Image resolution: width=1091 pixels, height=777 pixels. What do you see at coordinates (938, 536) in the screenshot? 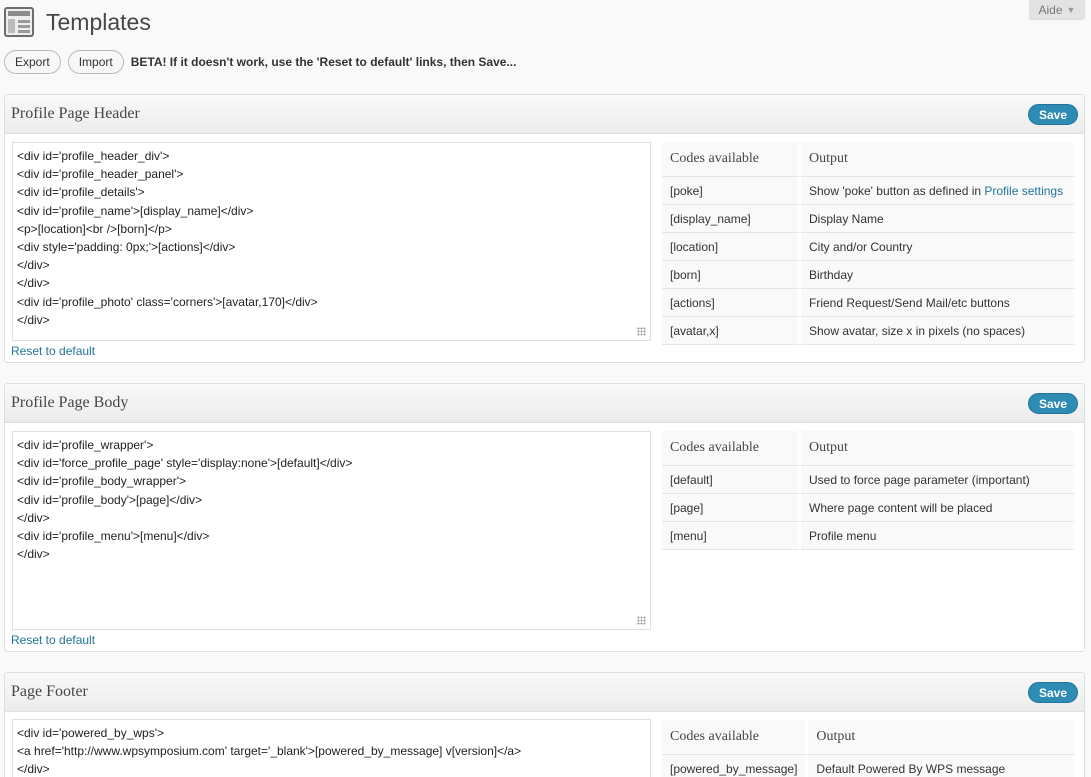
I see `output-cell: Profile menu` at bounding box center [938, 536].